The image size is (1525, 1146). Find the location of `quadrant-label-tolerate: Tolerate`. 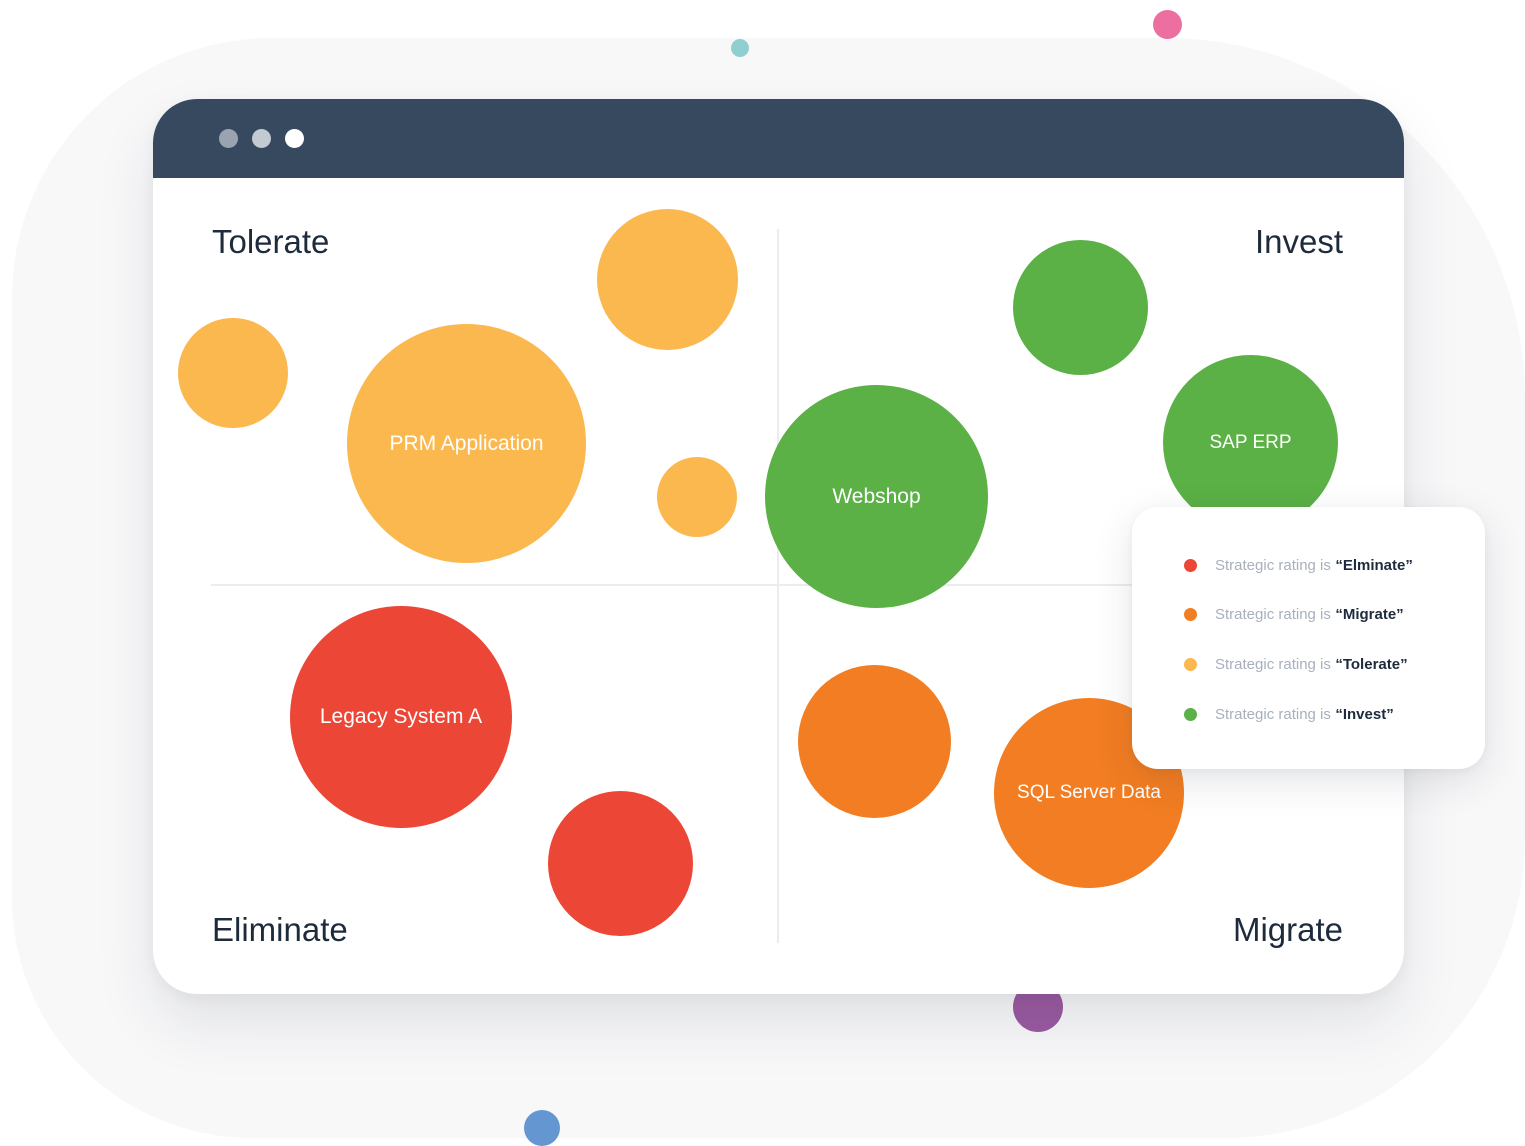

quadrant-label-tolerate: Tolerate is located at coordinates (271, 241).